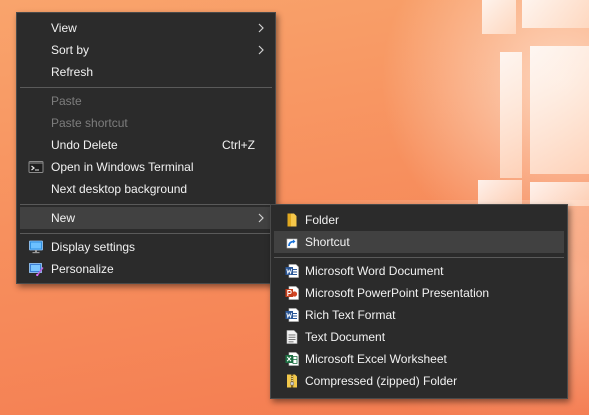 The height and width of the screenshot is (415, 589). Describe the element at coordinates (36, 167) in the screenshot. I see `terminal-icon` at that location.